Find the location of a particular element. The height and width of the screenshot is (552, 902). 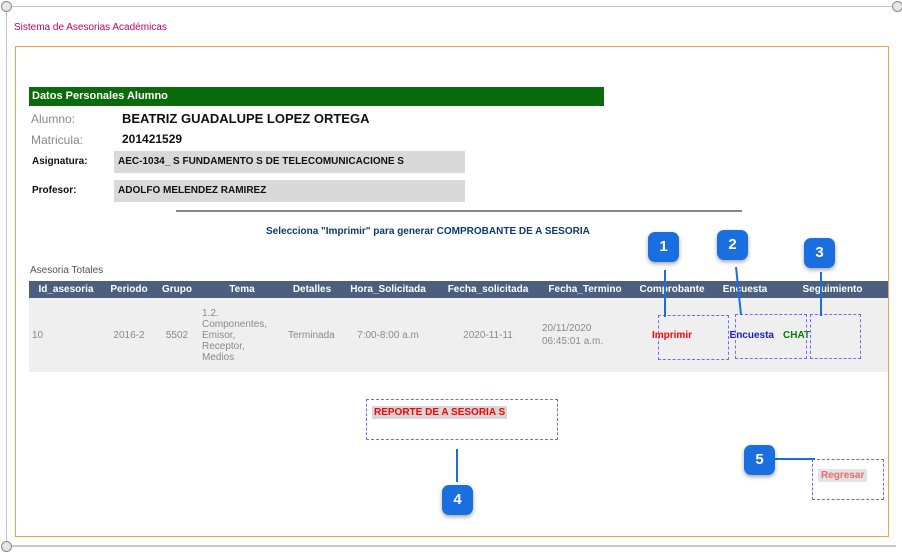

alumno-value: BEATRIZ GUADALUPE LOPEZ ORTEGA is located at coordinates (246, 118).